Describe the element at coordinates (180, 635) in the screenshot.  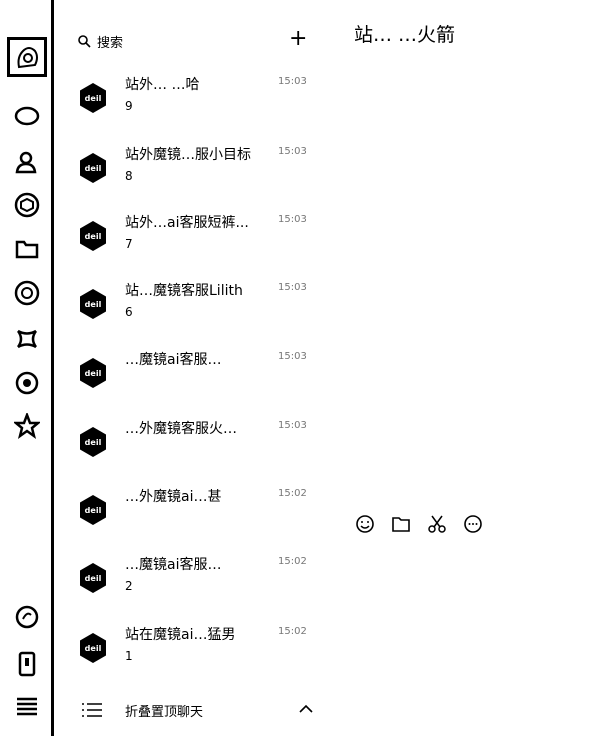
I see `chat-name: 站在魔镜ai…猛男` at that location.